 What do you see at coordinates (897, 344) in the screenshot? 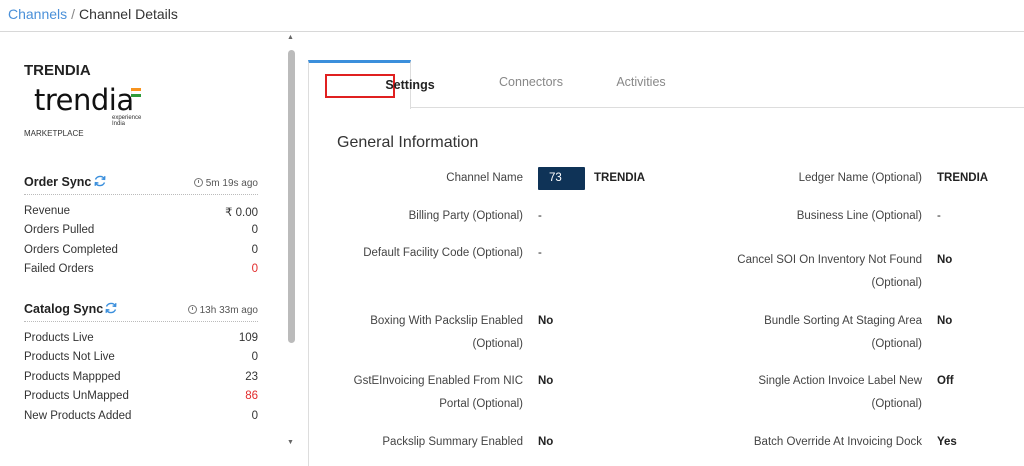
I see `bundle-sorting-label-line2: (Optional)` at bounding box center [897, 344].